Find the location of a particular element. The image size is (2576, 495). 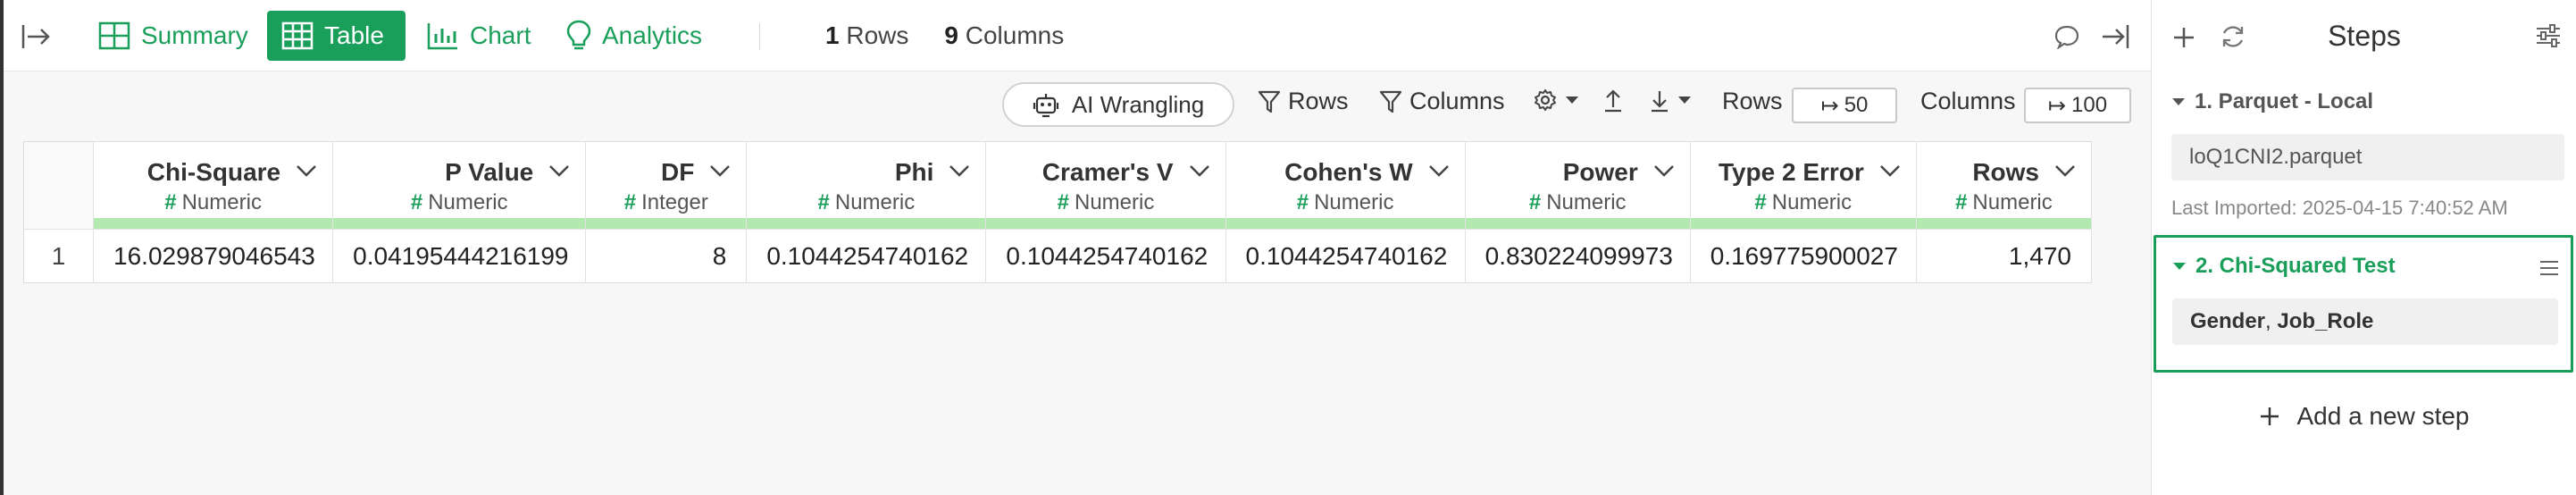

column-name: Phi is located at coordinates (914, 172).